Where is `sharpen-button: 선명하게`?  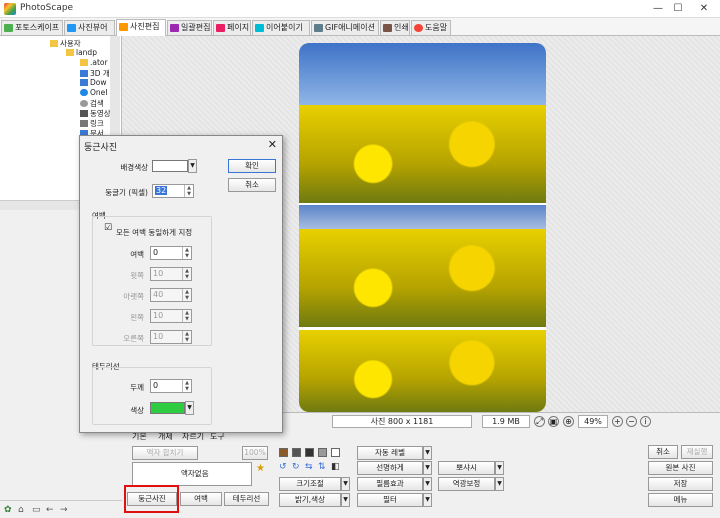
sharpen-button: 선명하게 is located at coordinates (390, 468).